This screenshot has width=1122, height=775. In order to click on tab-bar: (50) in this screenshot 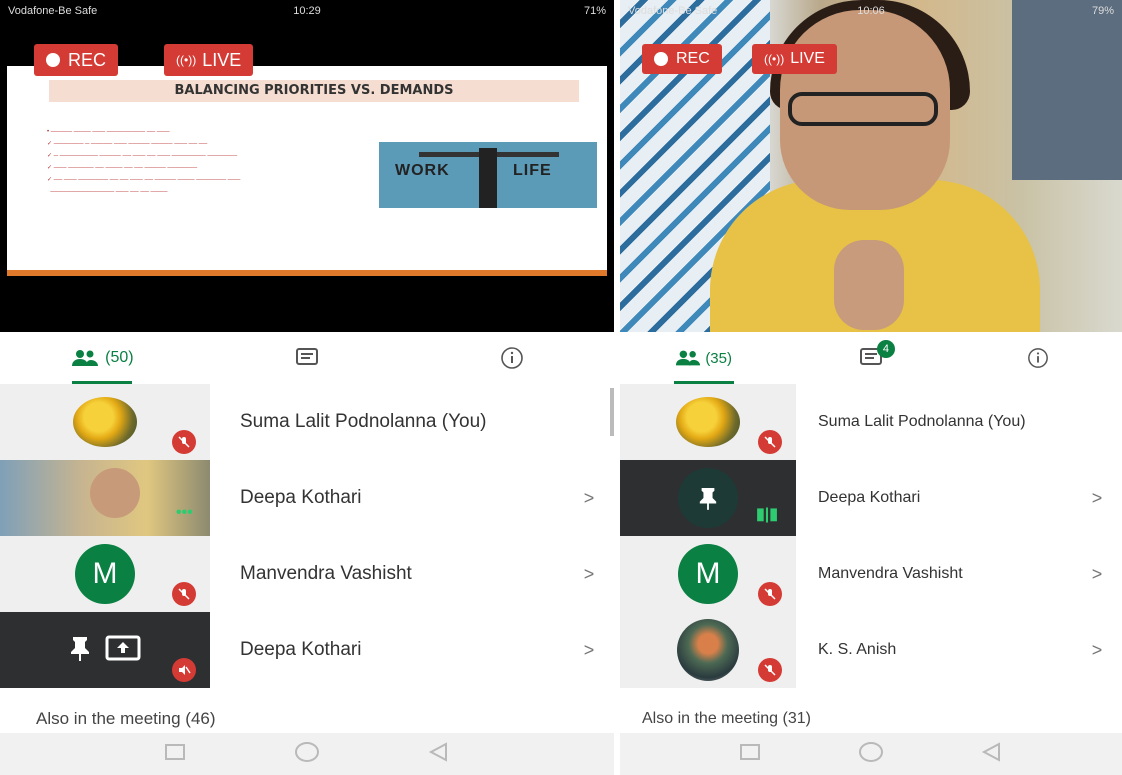, I will do `click(307, 358)`.